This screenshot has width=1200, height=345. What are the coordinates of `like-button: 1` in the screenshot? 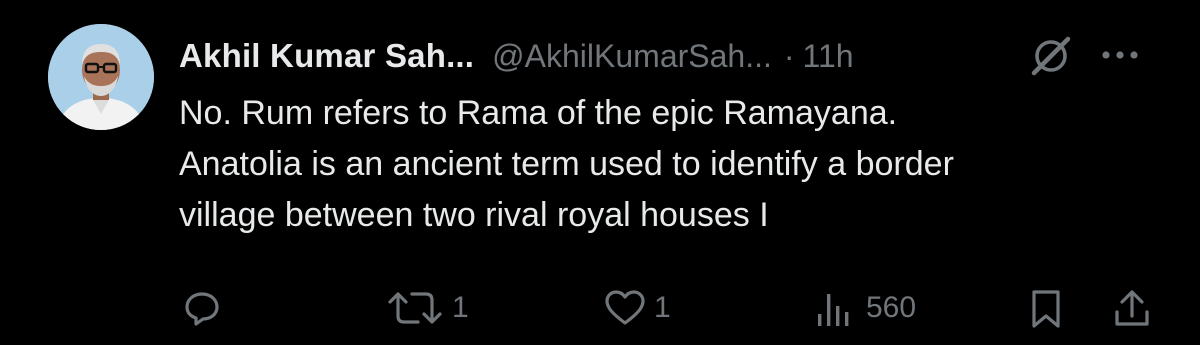 It's located at (636, 308).